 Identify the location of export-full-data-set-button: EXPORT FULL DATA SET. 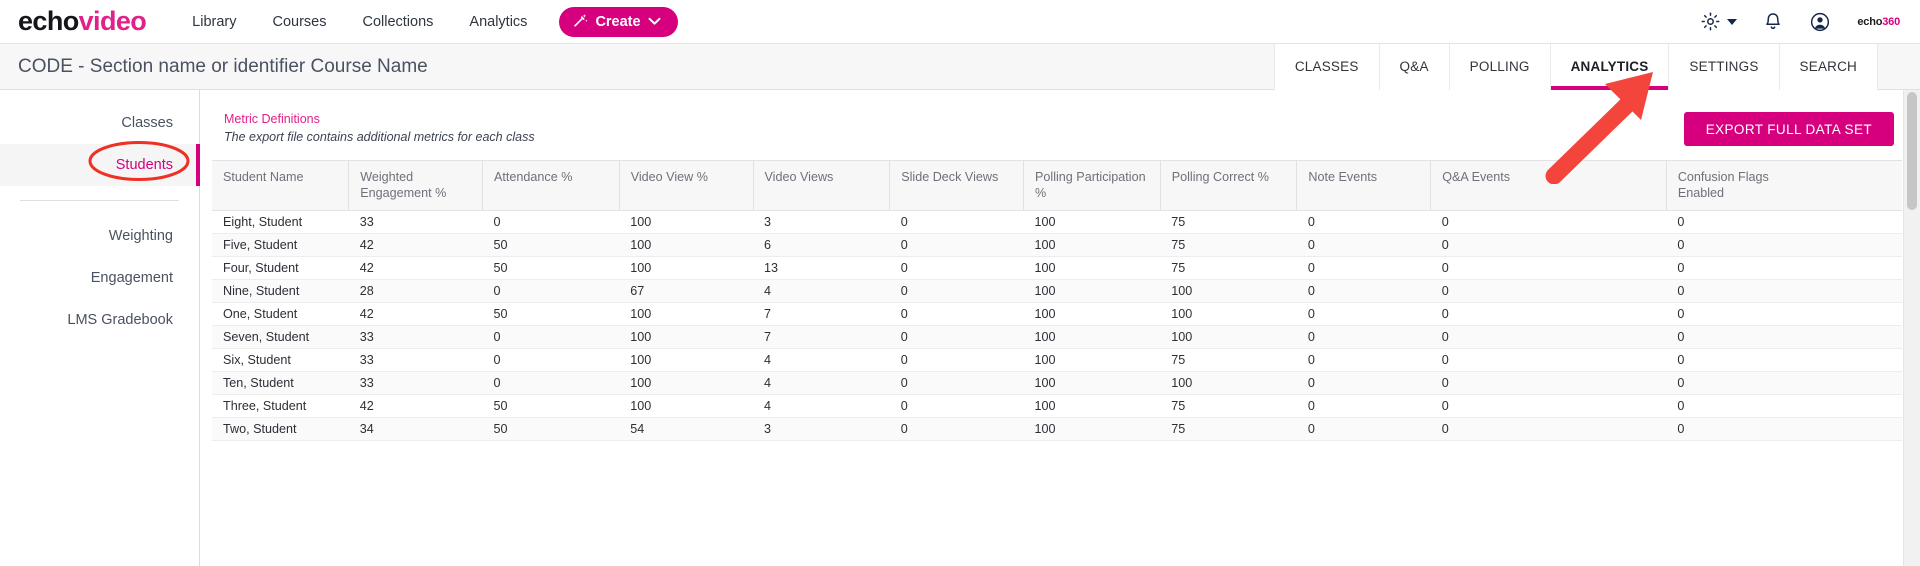
(1788, 129).